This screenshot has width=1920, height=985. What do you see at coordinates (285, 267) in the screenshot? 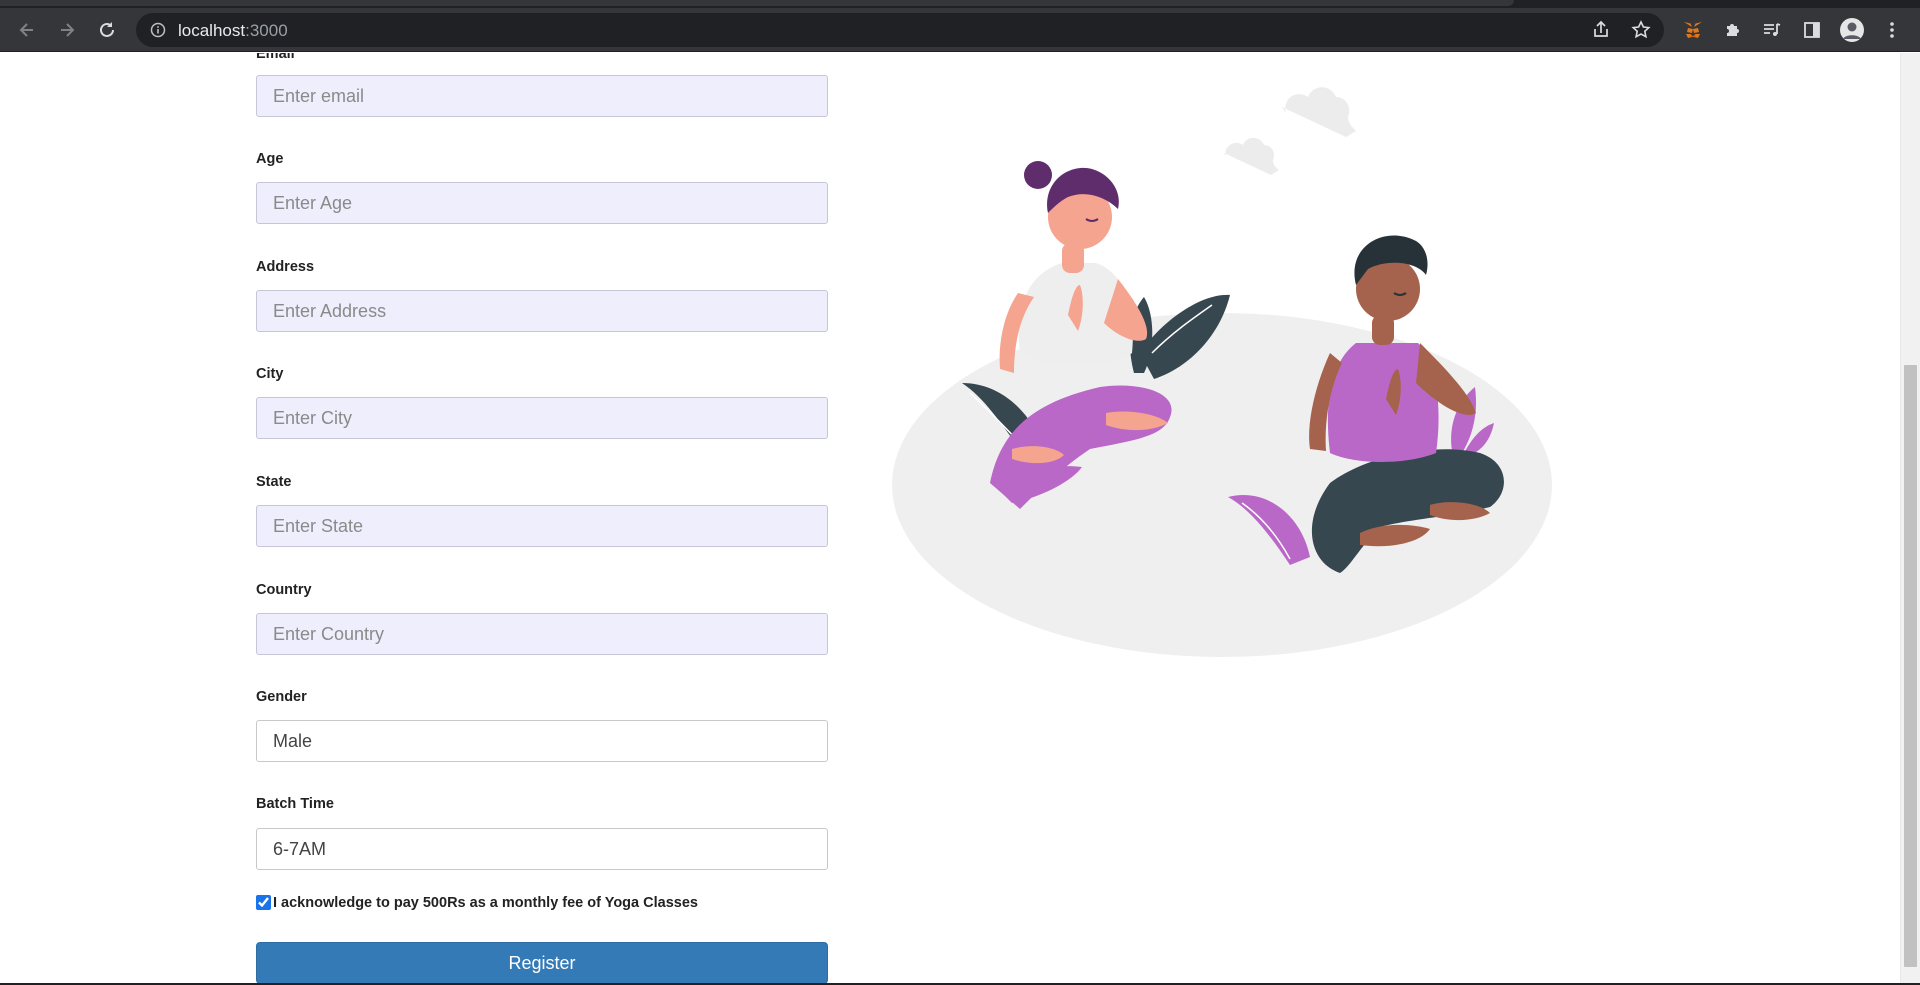
I see `address-label: Address` at bounding box center [285, 267].